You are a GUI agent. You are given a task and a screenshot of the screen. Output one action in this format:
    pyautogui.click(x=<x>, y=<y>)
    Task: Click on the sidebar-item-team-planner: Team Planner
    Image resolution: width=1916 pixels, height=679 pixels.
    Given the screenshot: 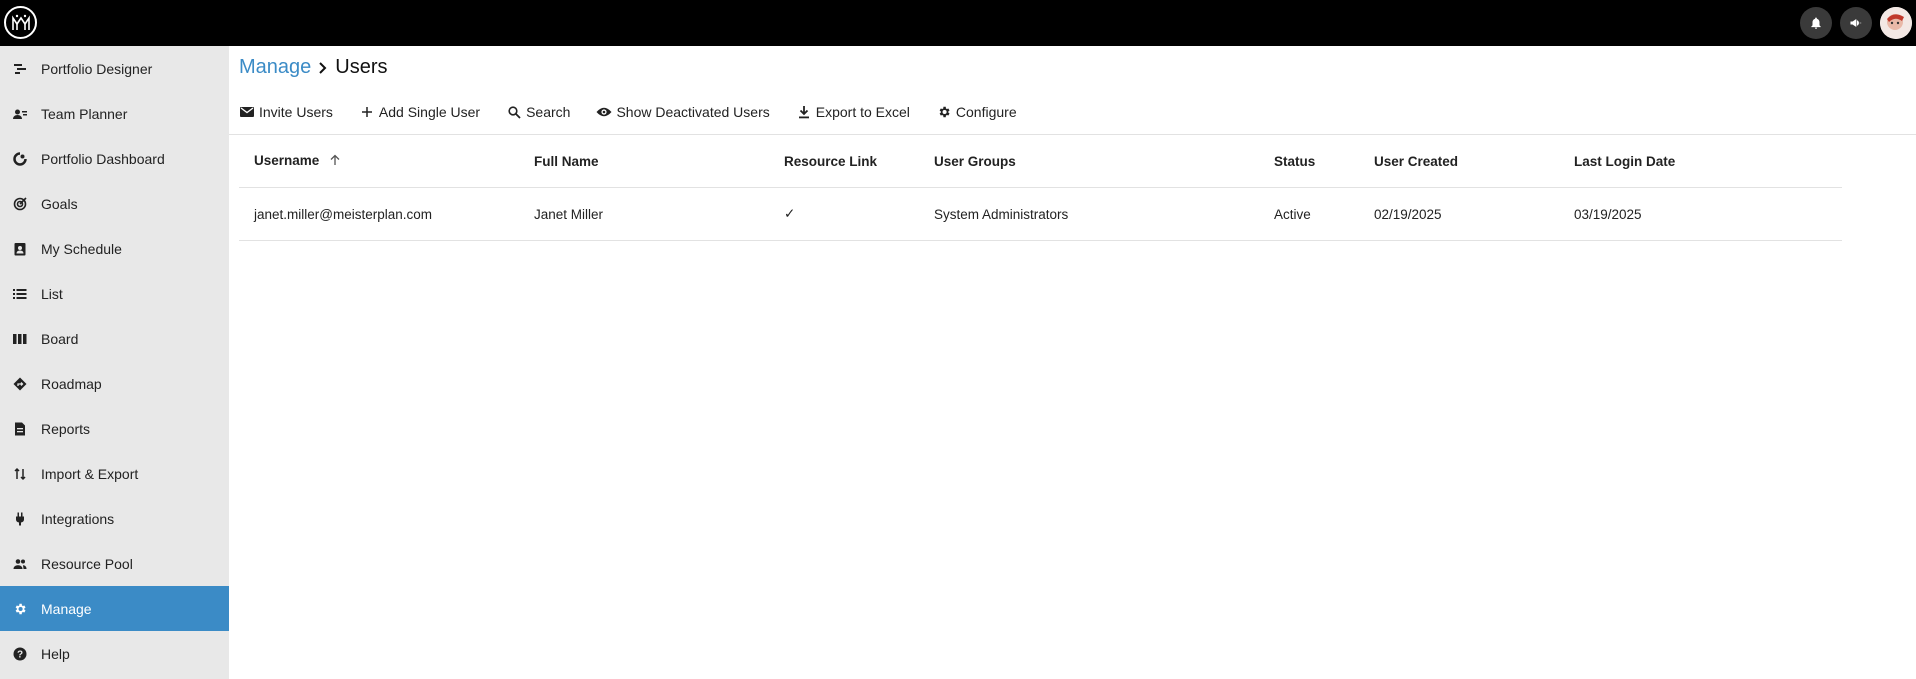 What is the action you would take?
    pyautogui.click(x=114, y=113)
    